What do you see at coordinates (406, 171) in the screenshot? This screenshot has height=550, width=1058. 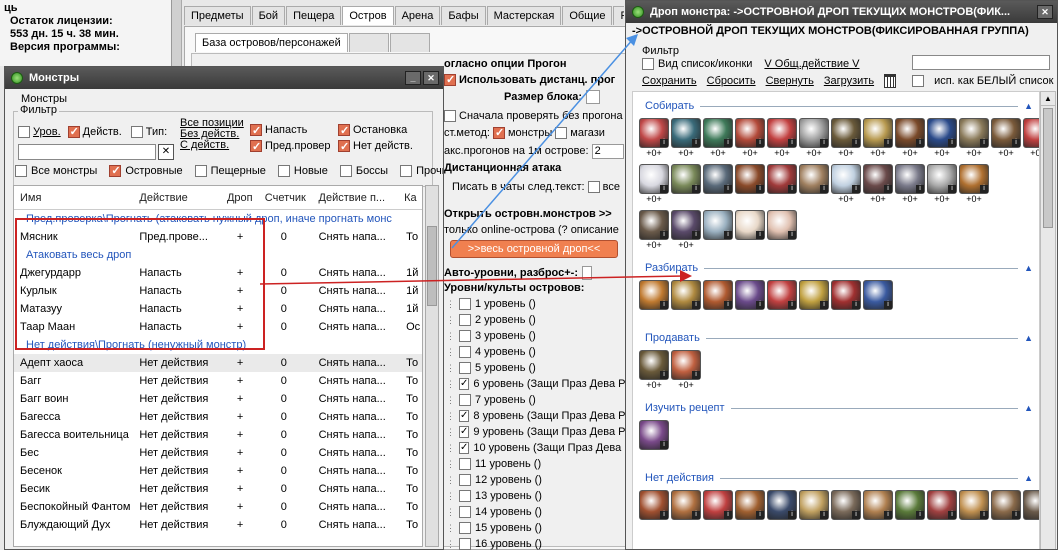 I see `other-checkbox` at bounding box center [406, 171].